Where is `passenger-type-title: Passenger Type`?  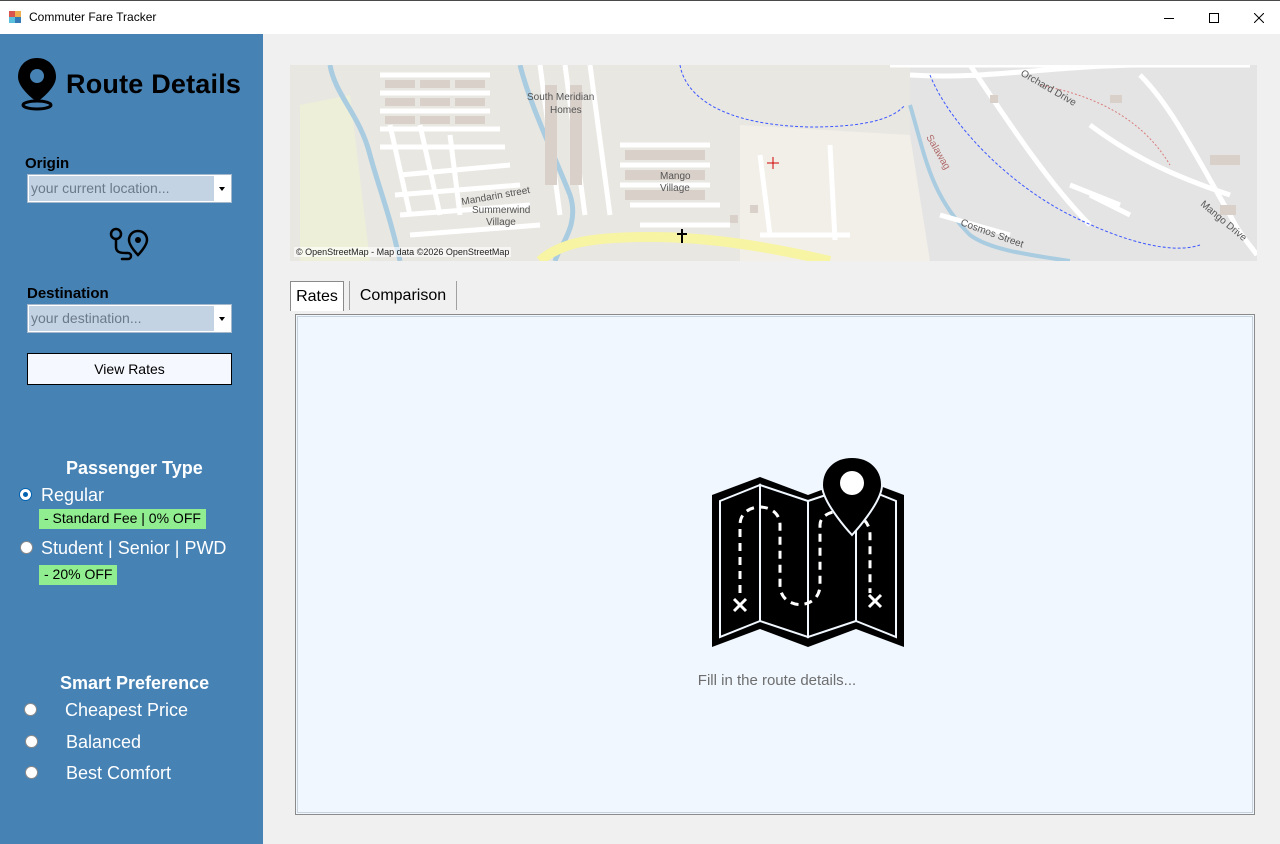 passenger-type-title: Passenger Type is located at coordinates (134, 468).